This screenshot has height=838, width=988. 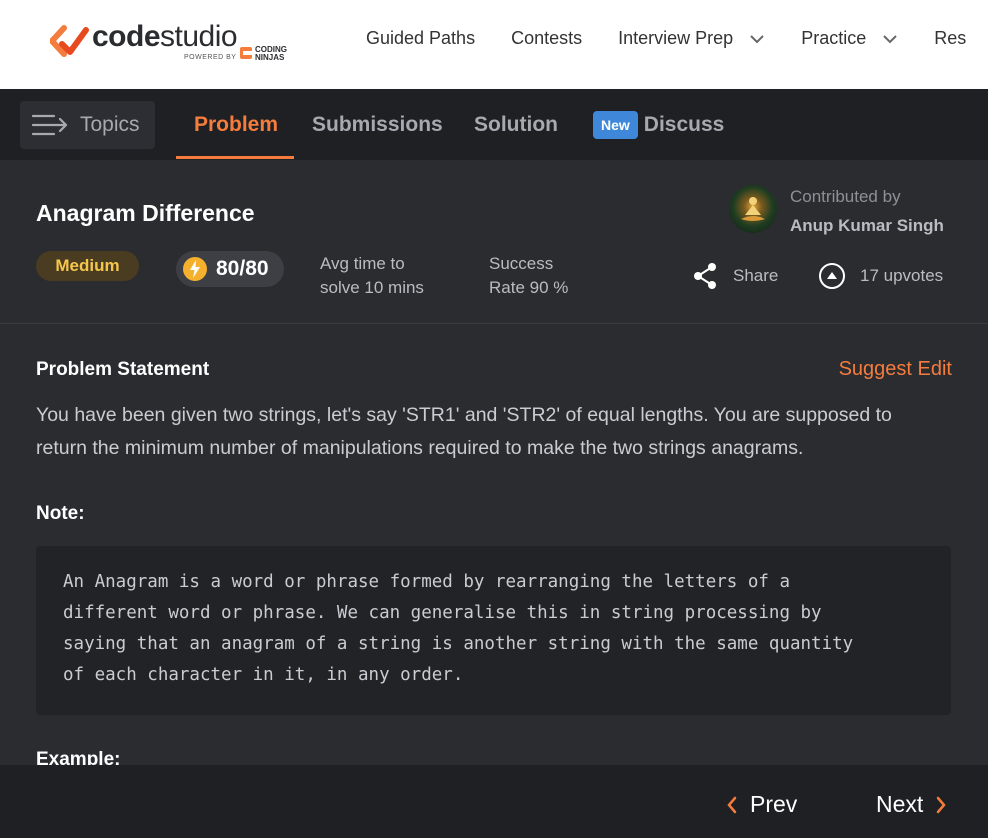 I want to click on share-button: Share, so click(x=735, y=276).